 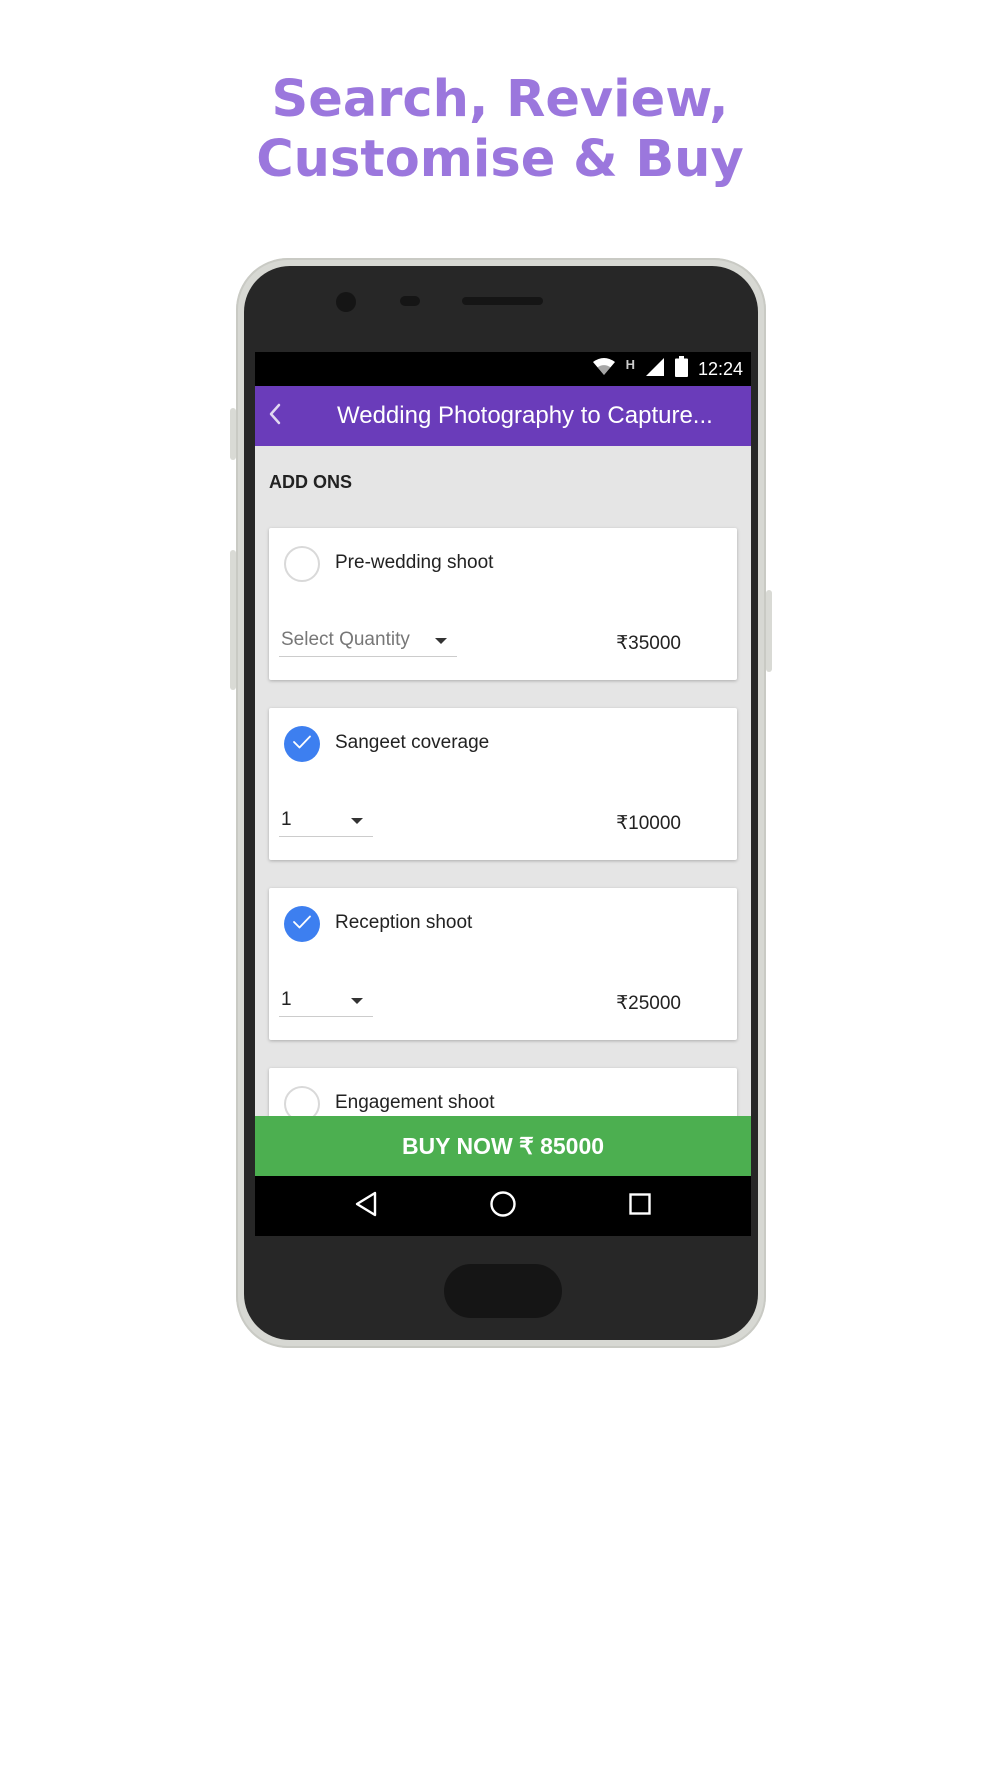 What do you see at coordinates (345, 639) in the screenshot?
I see `quantity-placeholder: Select Quantity` at bounding box center [345, 639].